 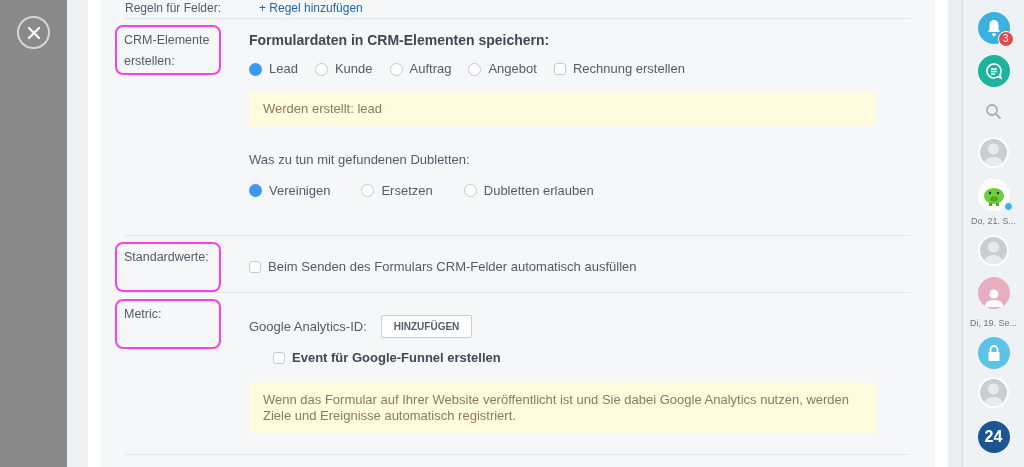 I want to click on bell-icon, so click(x=993, y=28).